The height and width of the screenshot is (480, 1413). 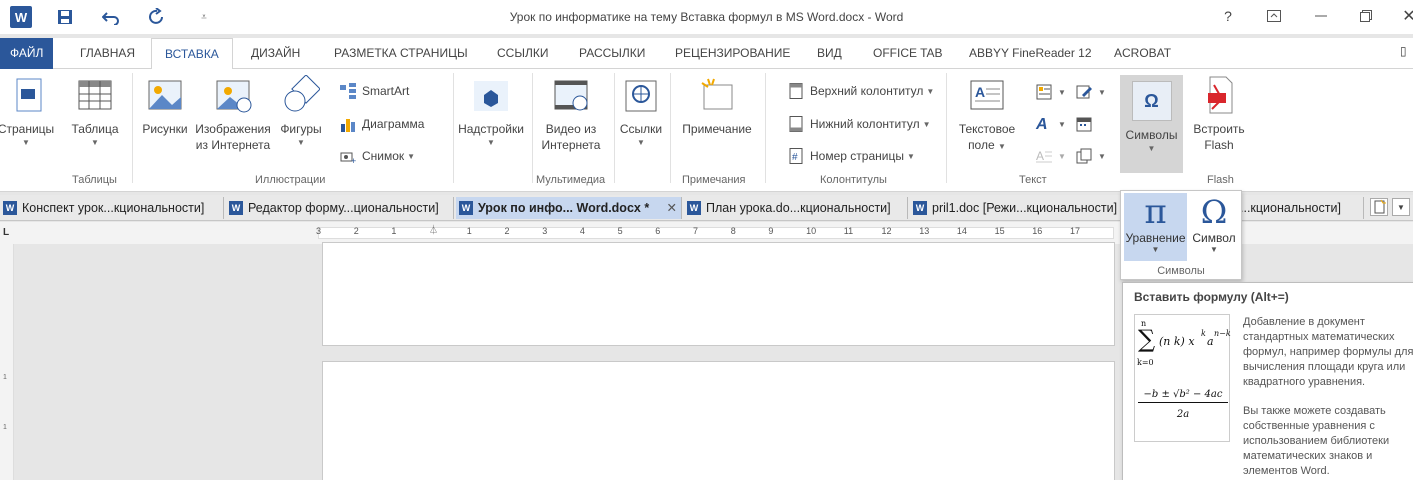 I want to click on object-button: ▼, so click(x=1091, y=156).